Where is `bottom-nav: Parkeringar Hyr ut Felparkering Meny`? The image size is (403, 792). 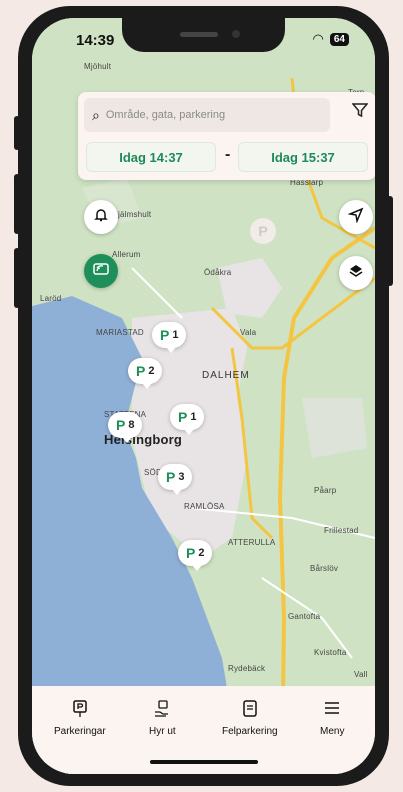 bottom-nav: Parkeringar Hyr ut Felparkering Meny is located at coordinates (203, 730).